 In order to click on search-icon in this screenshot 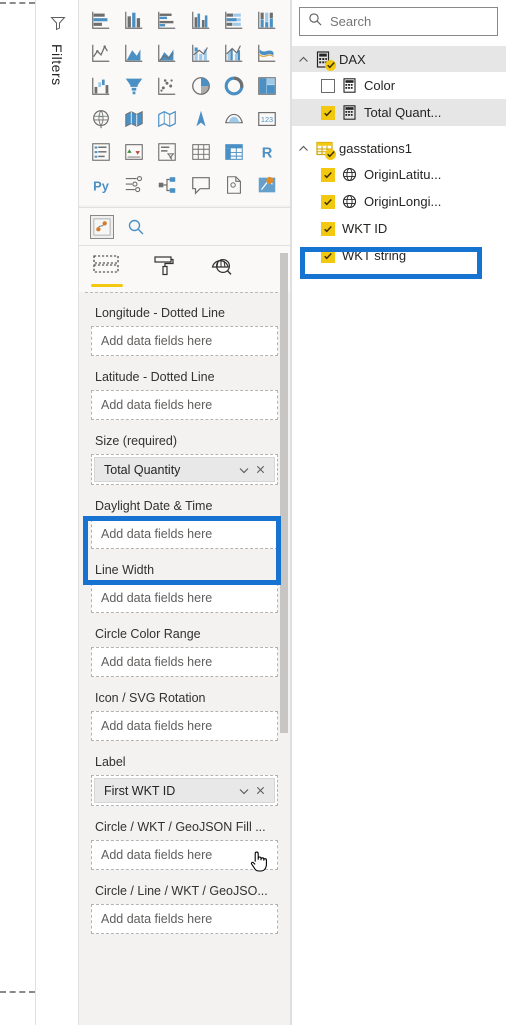, I will do `click(136, 227)`.